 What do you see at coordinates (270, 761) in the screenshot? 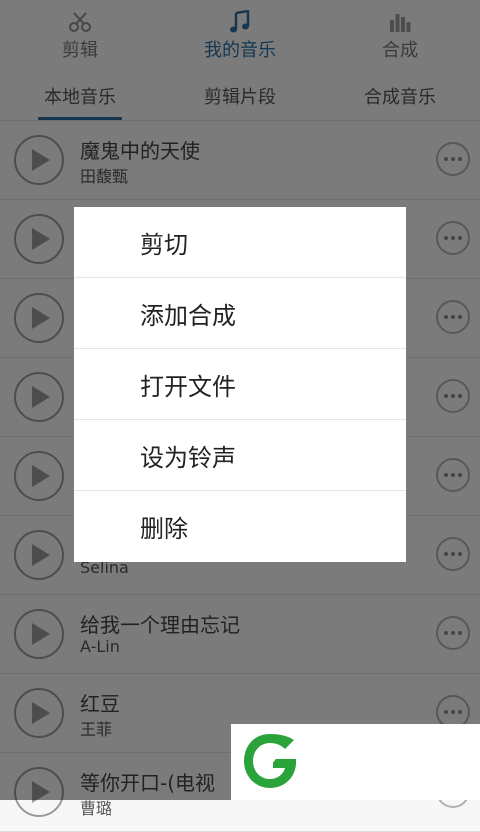
I see `leaf-logo-icon` at bounding box center [270, 761].